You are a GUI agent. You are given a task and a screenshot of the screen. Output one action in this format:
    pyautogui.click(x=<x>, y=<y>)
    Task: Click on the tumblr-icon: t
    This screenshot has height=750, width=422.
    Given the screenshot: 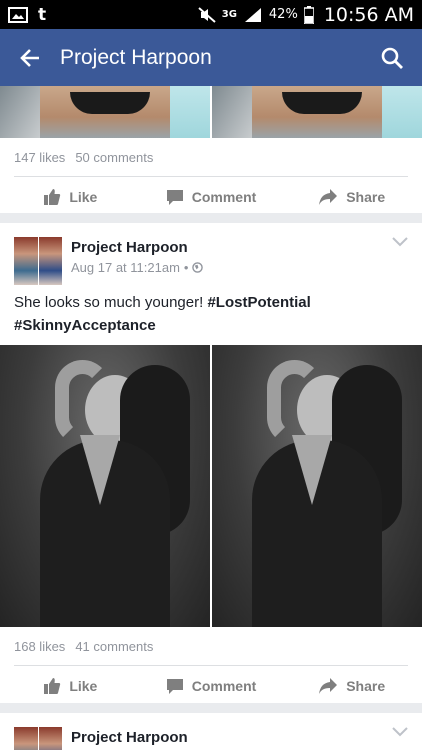 What is the action you would take?
    pyautogui.click(x=42, y=14)
    